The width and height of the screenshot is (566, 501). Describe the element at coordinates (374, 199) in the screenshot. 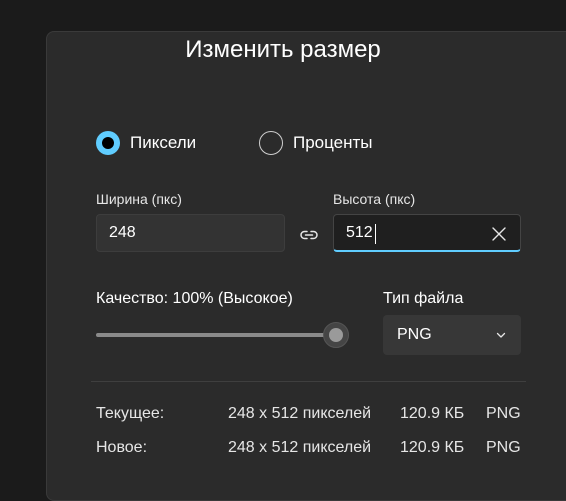

I see `height-label: Высота (пкс)` at that location.